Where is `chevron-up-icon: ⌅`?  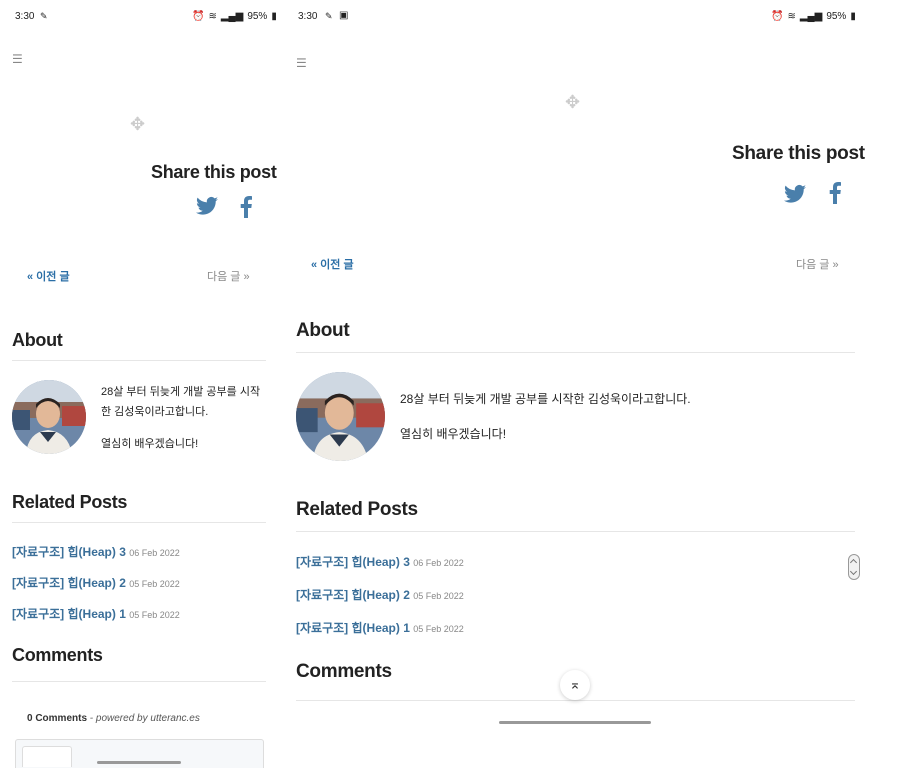
chevron-up-icon: ⌅ is located at coordinates (575, 684).